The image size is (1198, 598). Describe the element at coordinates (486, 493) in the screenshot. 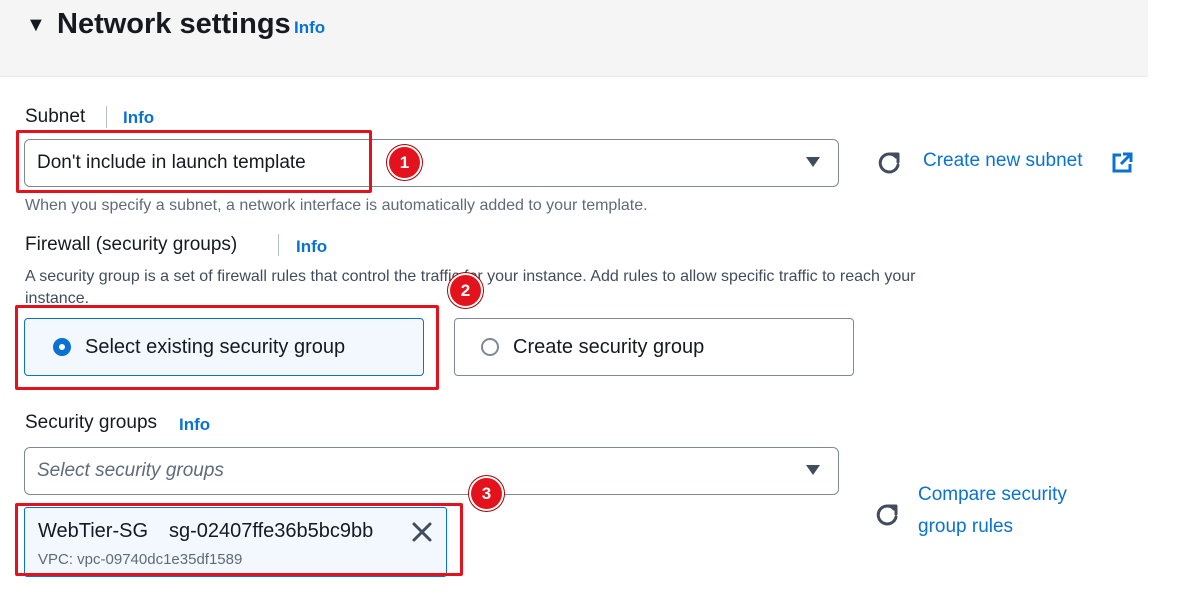

I see `annotation-badge-3: 3` at that location.